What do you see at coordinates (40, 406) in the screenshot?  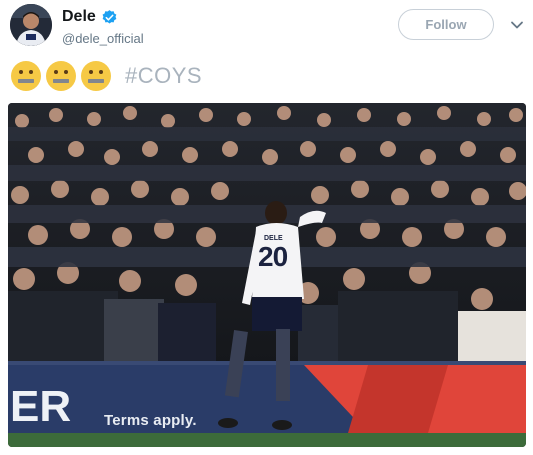 I see `ad-board-letters: ER` at bounding box center [40, 406].